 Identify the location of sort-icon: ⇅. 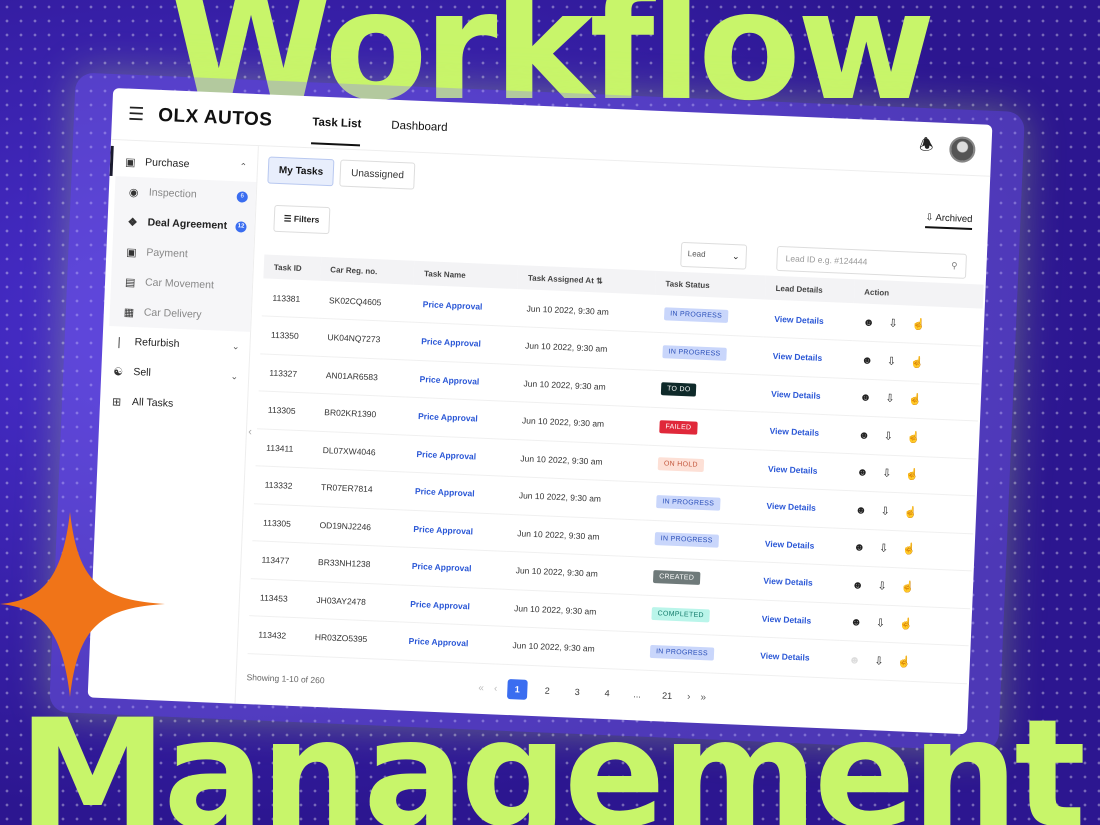
(599, 280).